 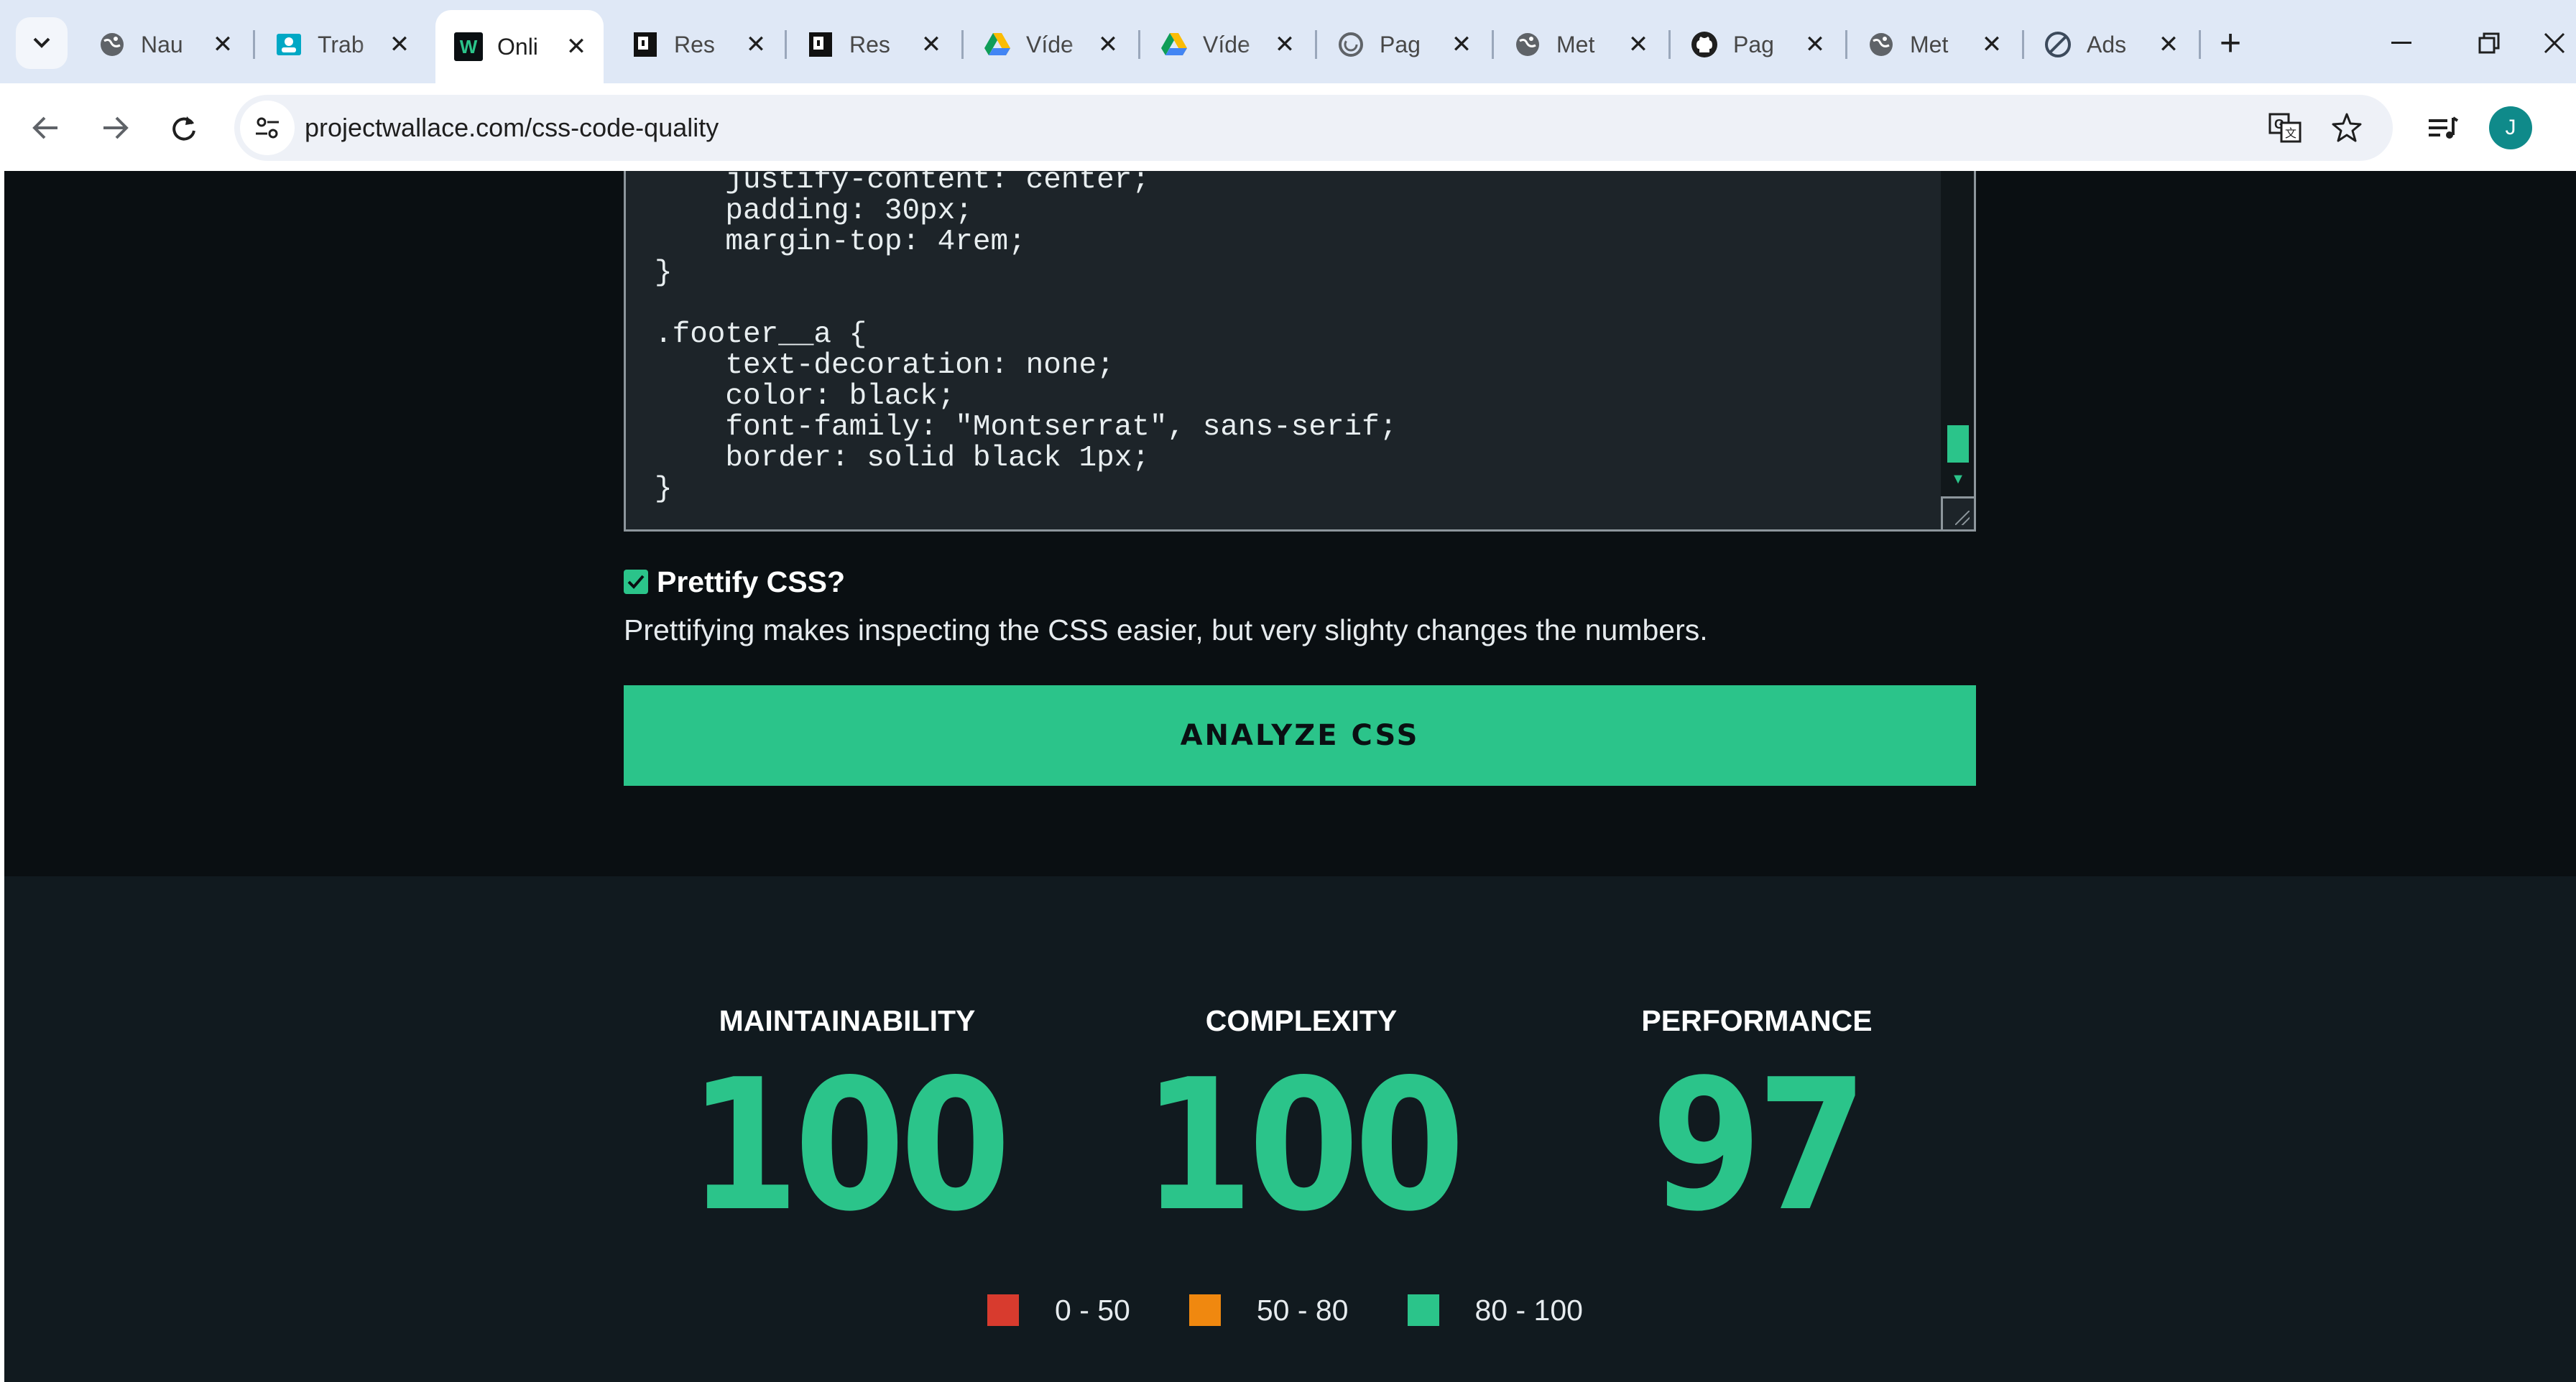 I want to click on reload-icon, so click(x=184, y=128).